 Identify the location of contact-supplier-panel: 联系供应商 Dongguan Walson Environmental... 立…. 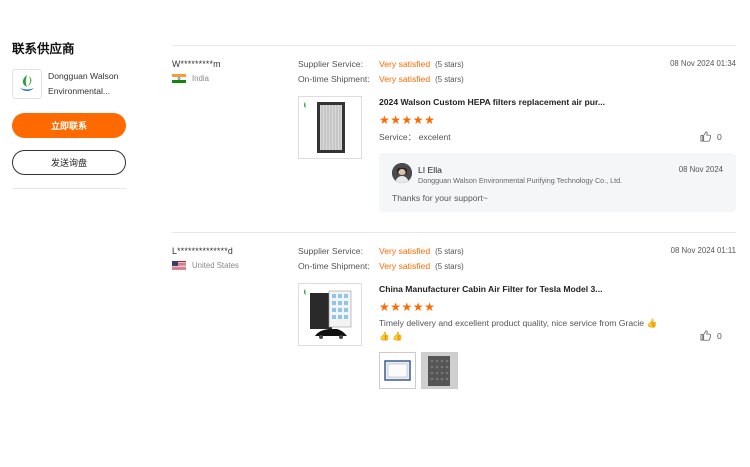
(69, 113).